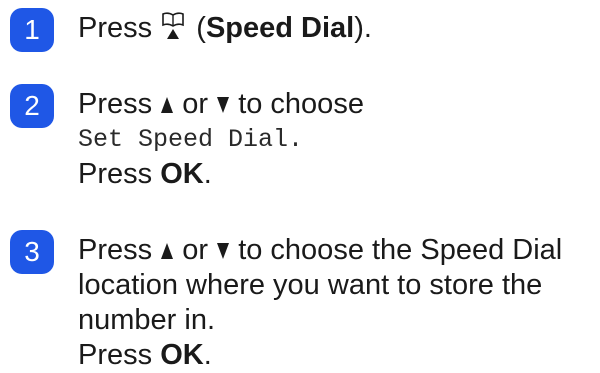 Image resolution: width=600 pixels, height=373 pixels. I want to click on step-number-badge: 3, so click(32, 252).